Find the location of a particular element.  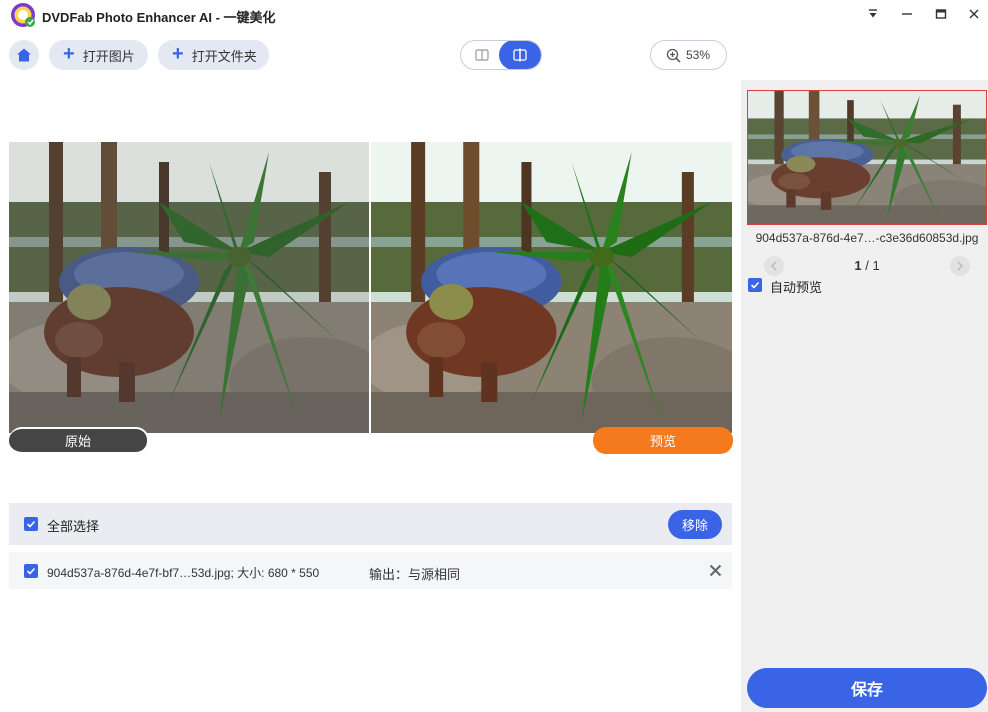

auto-preview-checkbox is located at coordinates (755, 285).